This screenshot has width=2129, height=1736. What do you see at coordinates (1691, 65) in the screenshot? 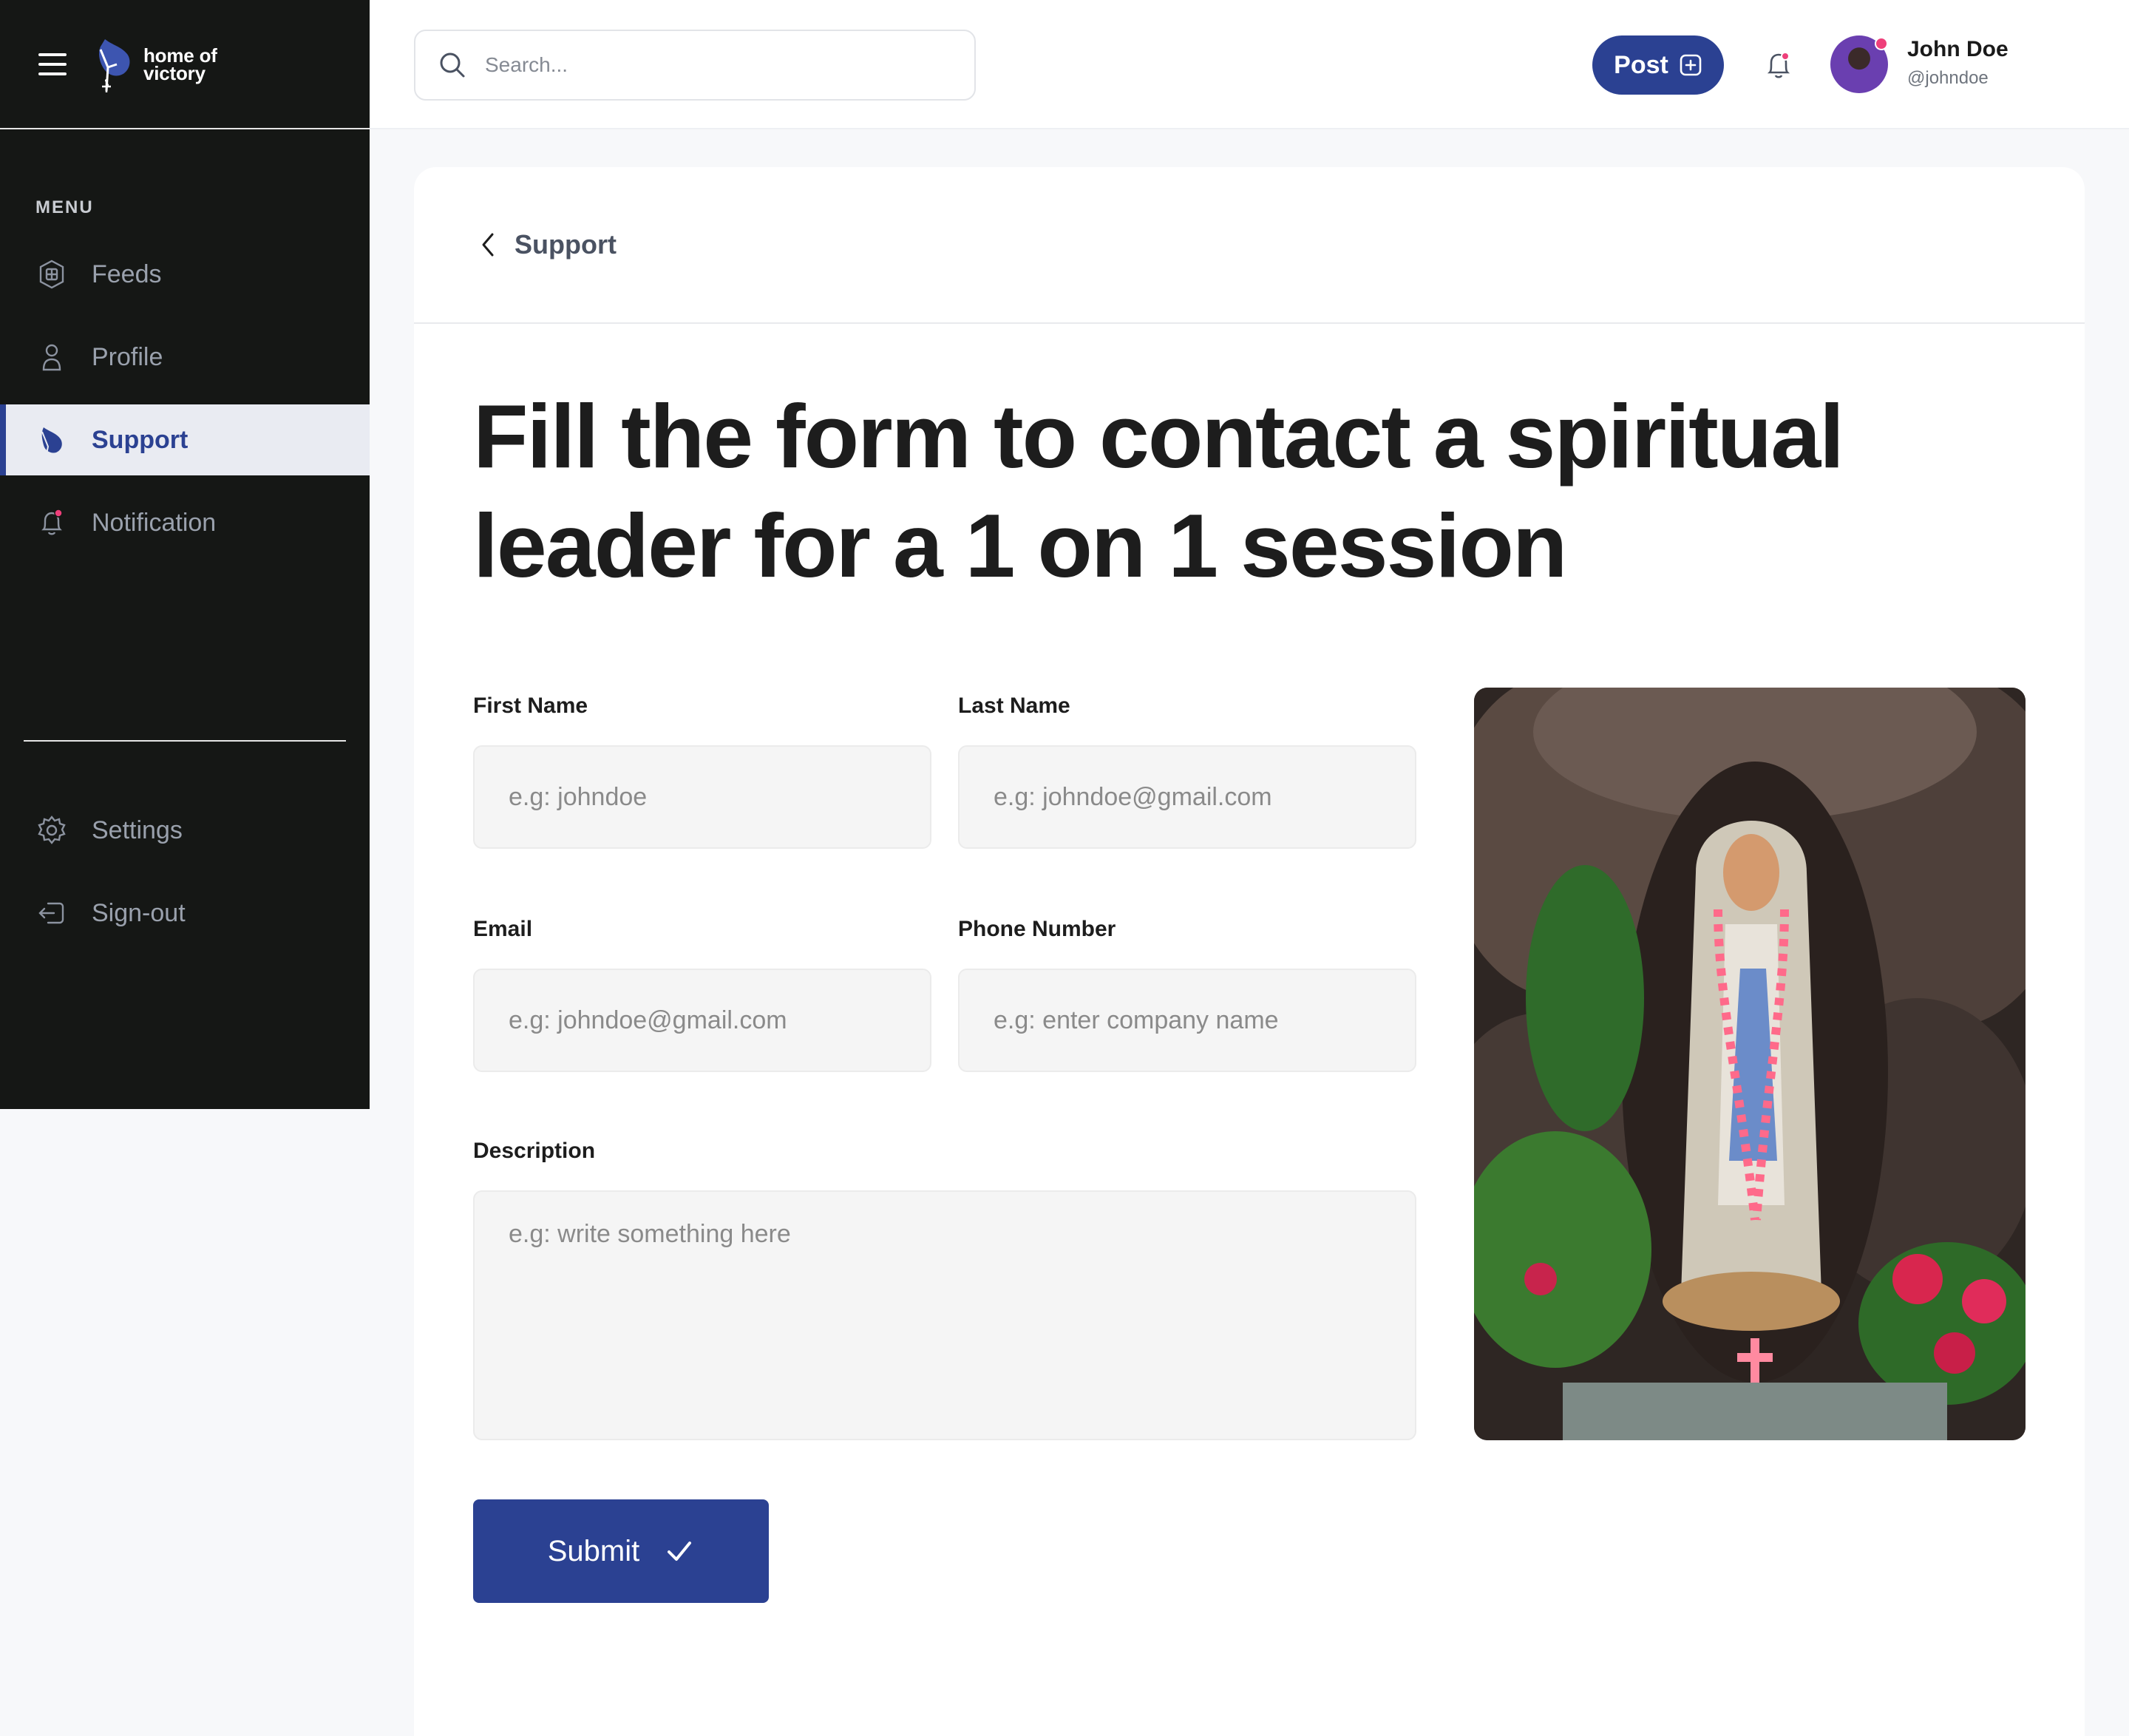
I see `add-square-icon` at bounding box center [1691, 65].